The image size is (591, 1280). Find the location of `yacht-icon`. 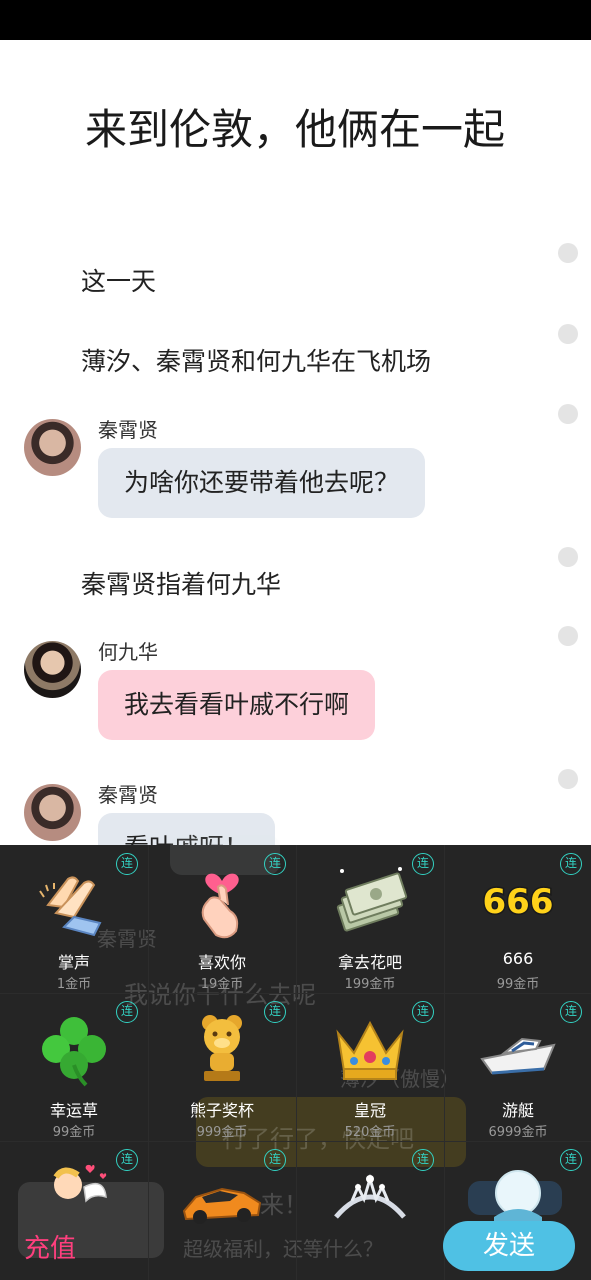

yacht-icon is located at coordinates (518, 1056).